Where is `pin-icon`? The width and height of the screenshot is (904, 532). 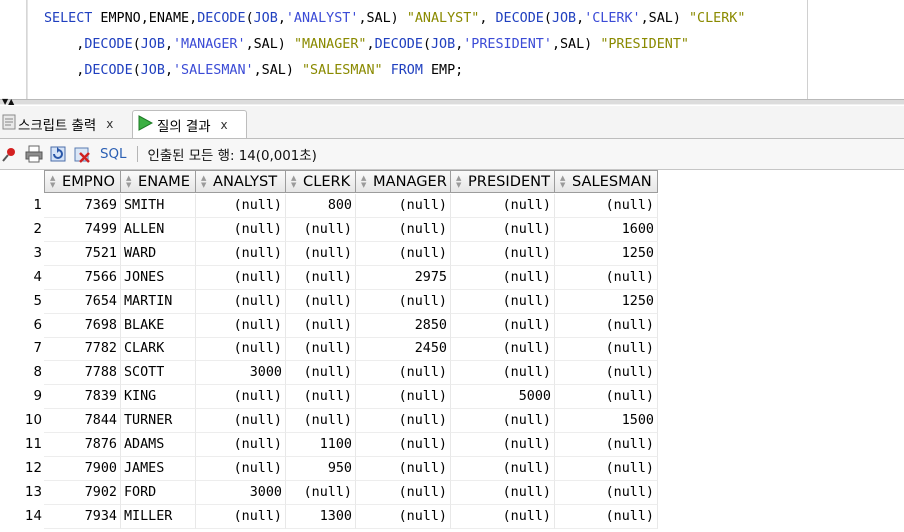 pin-icon is located at coordinates (10, 154).